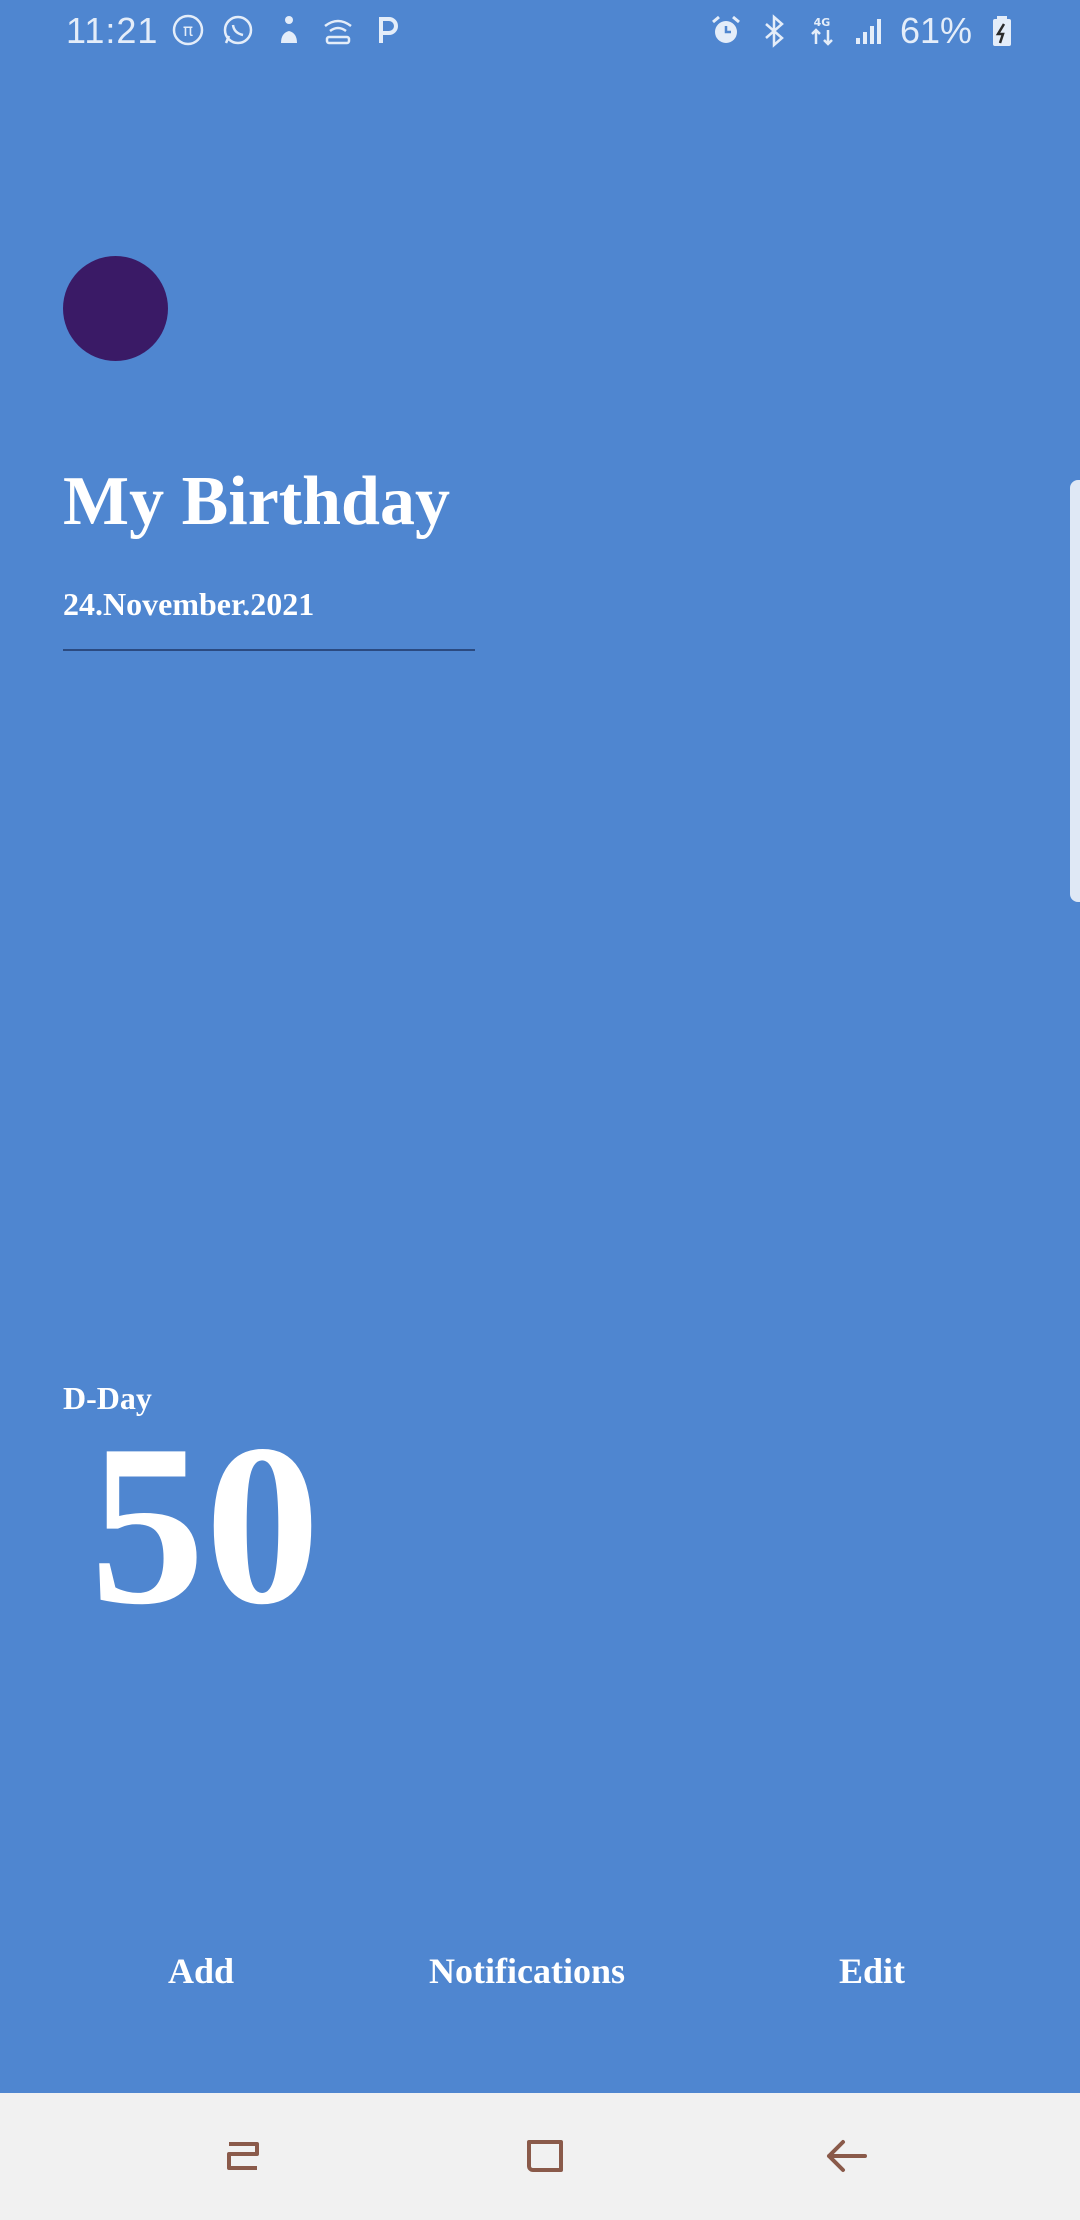  I want to click on navigation-bar, so click(540, 2156).